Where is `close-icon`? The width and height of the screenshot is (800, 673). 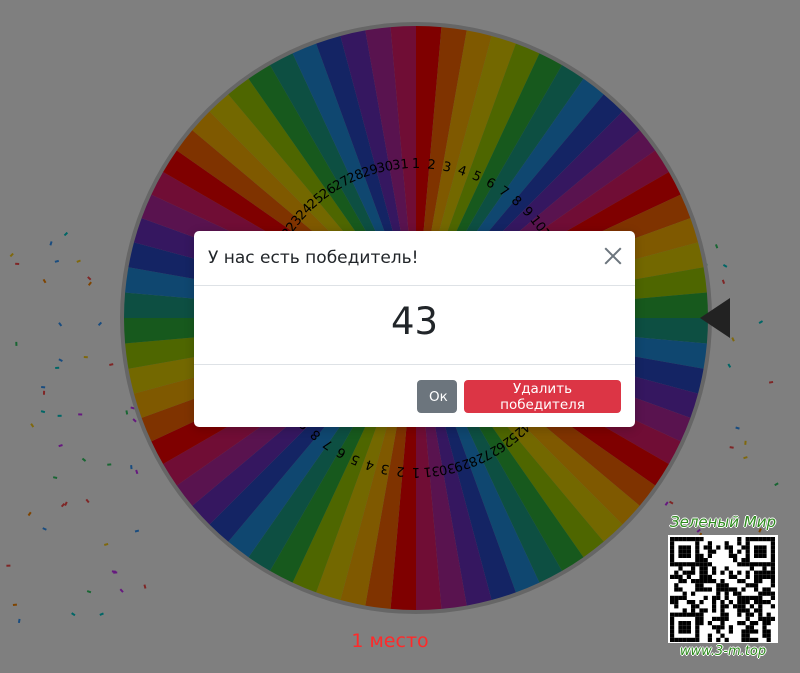 close-icon is located at coordinates (613, 256).